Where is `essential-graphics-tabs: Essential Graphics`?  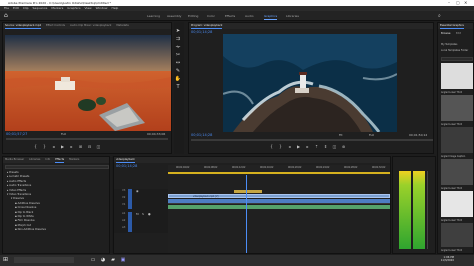 essential-graphics-tabs: Essential Graphics is located at coordinates (455, 26).